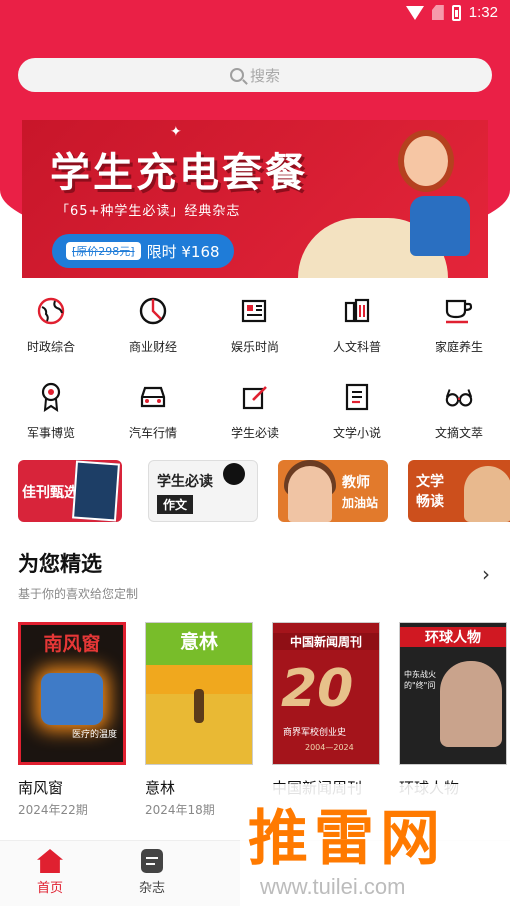  Describe the element at coordinates (234, 474) in the screenshot. I see `ink-pen-icon` at that location.